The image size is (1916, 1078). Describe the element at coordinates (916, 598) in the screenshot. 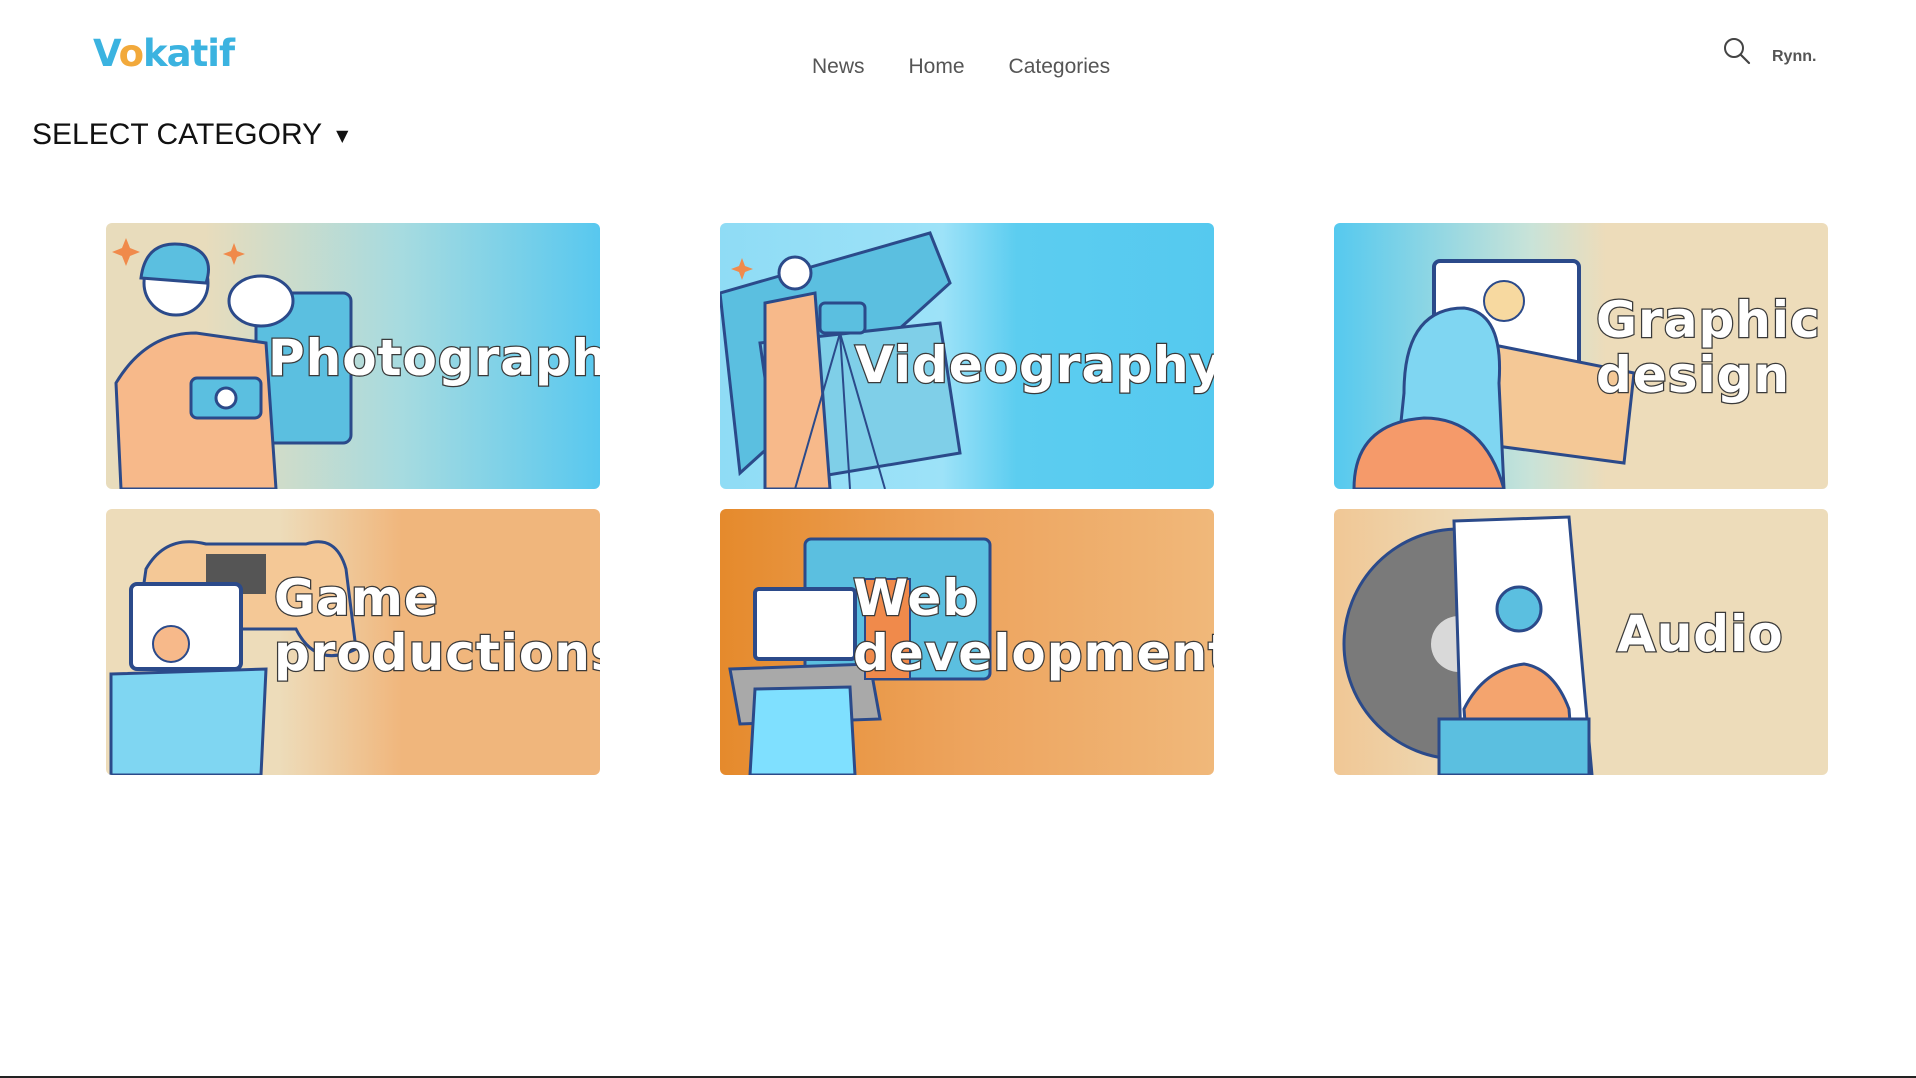

I see `card-title-line1: Web` at that location.